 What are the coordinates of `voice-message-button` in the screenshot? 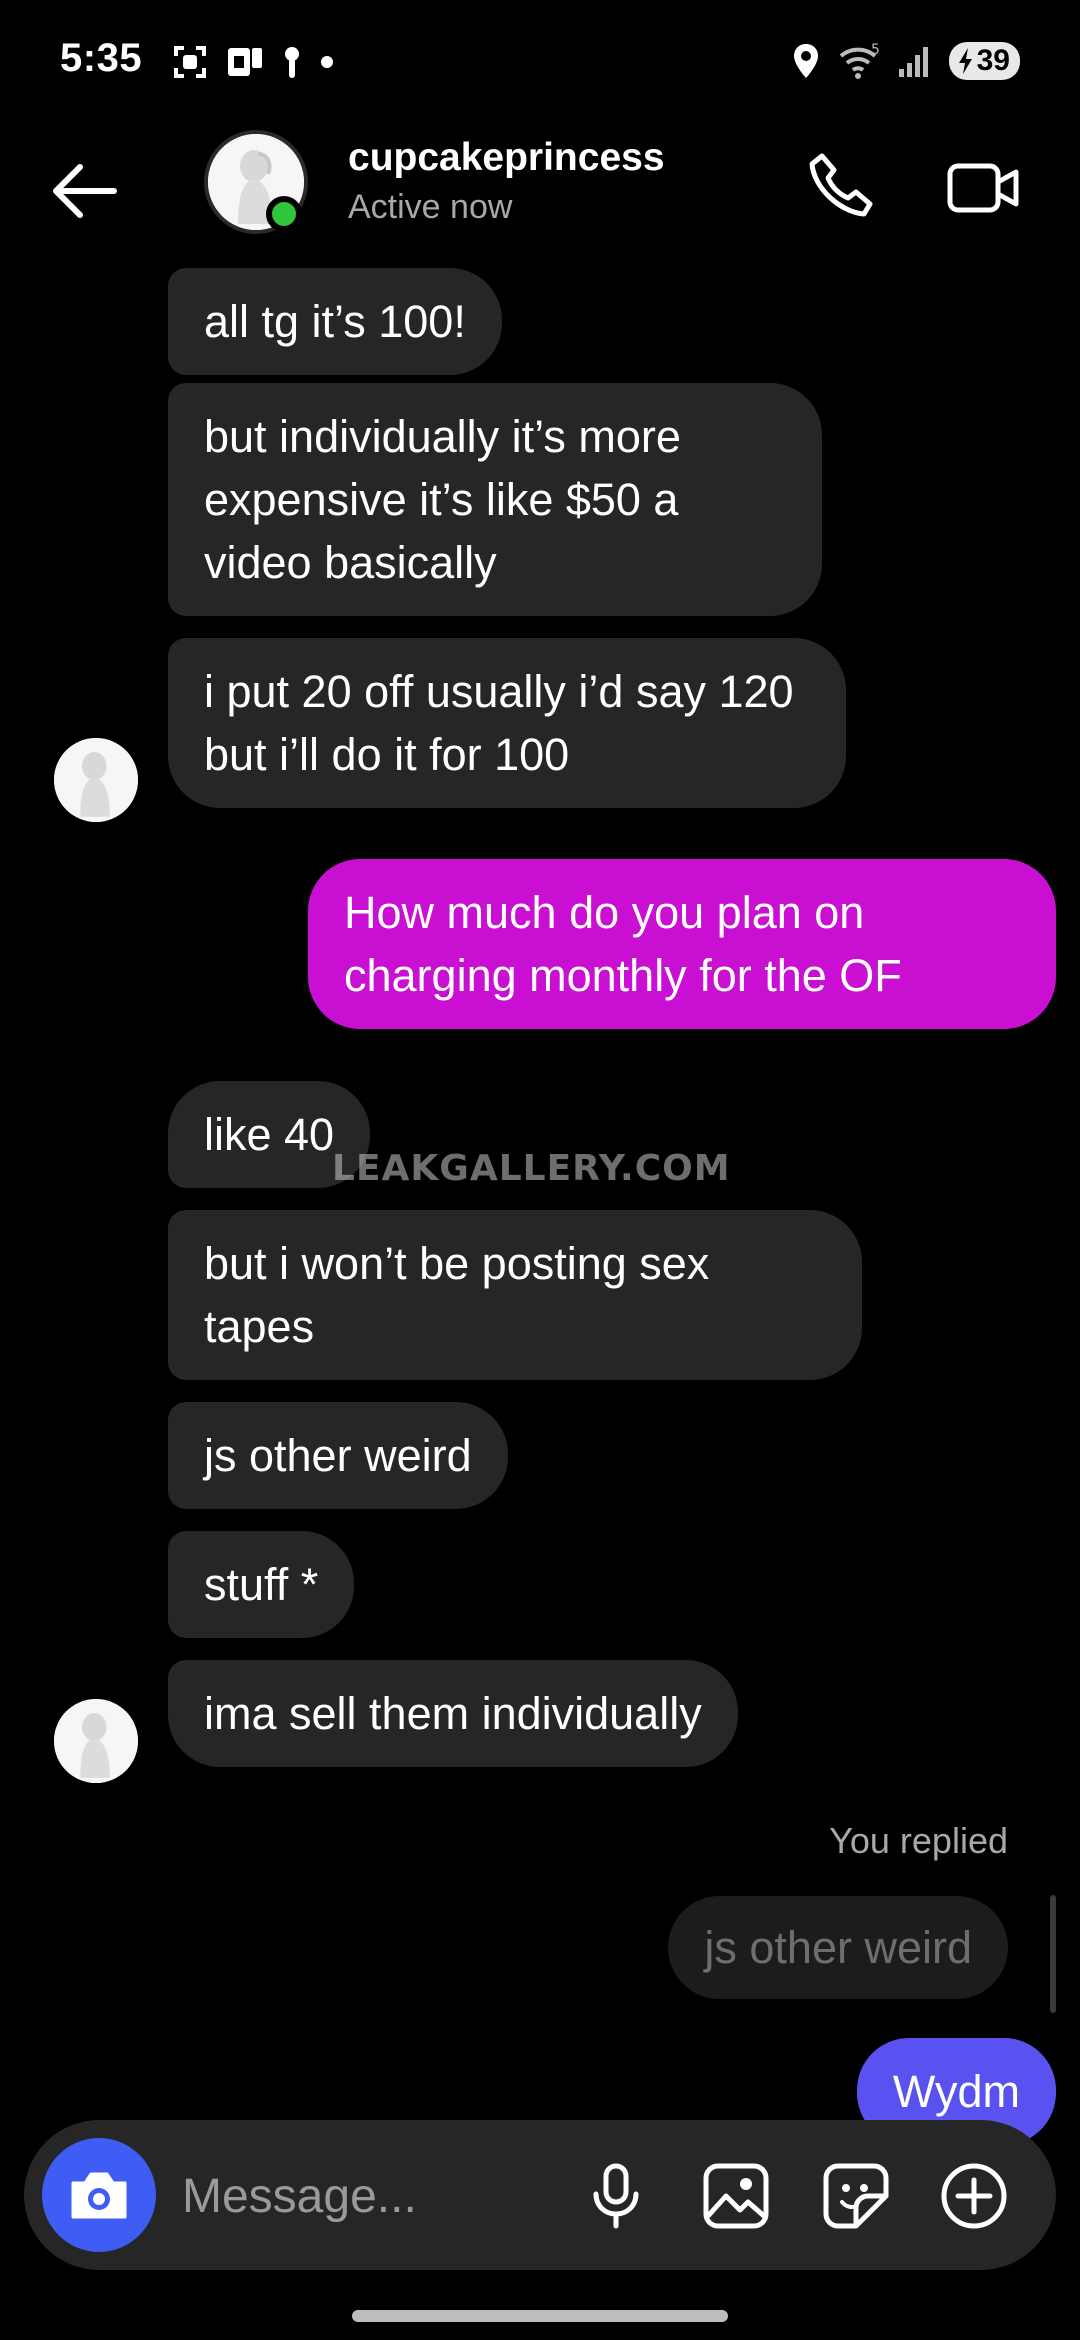 It's located at (616, 2196).